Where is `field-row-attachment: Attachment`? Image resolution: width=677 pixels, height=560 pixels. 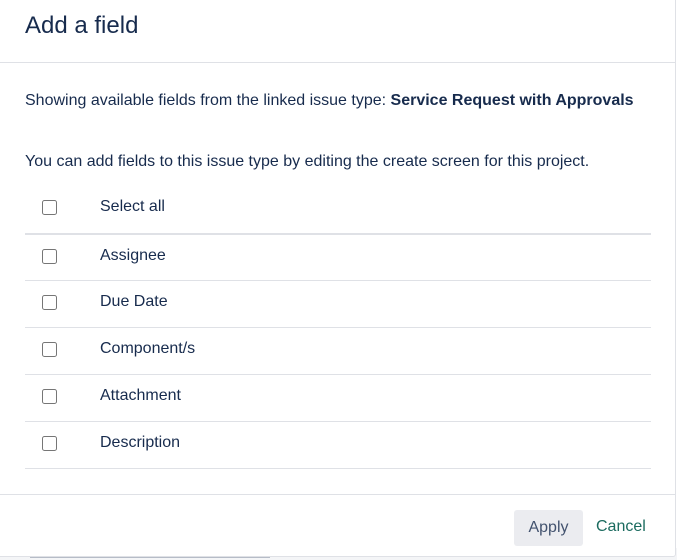
field-row-attachment: Attachment is located at coordinates (338, 398).